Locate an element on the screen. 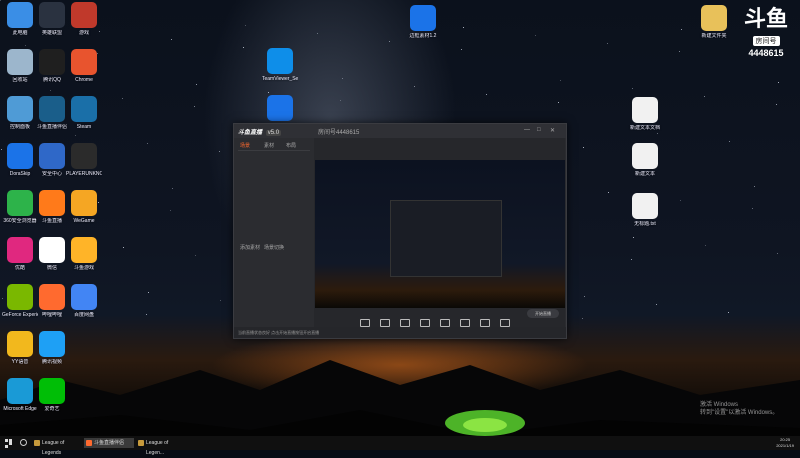  shield-icon is located at coordinates (52, 156).